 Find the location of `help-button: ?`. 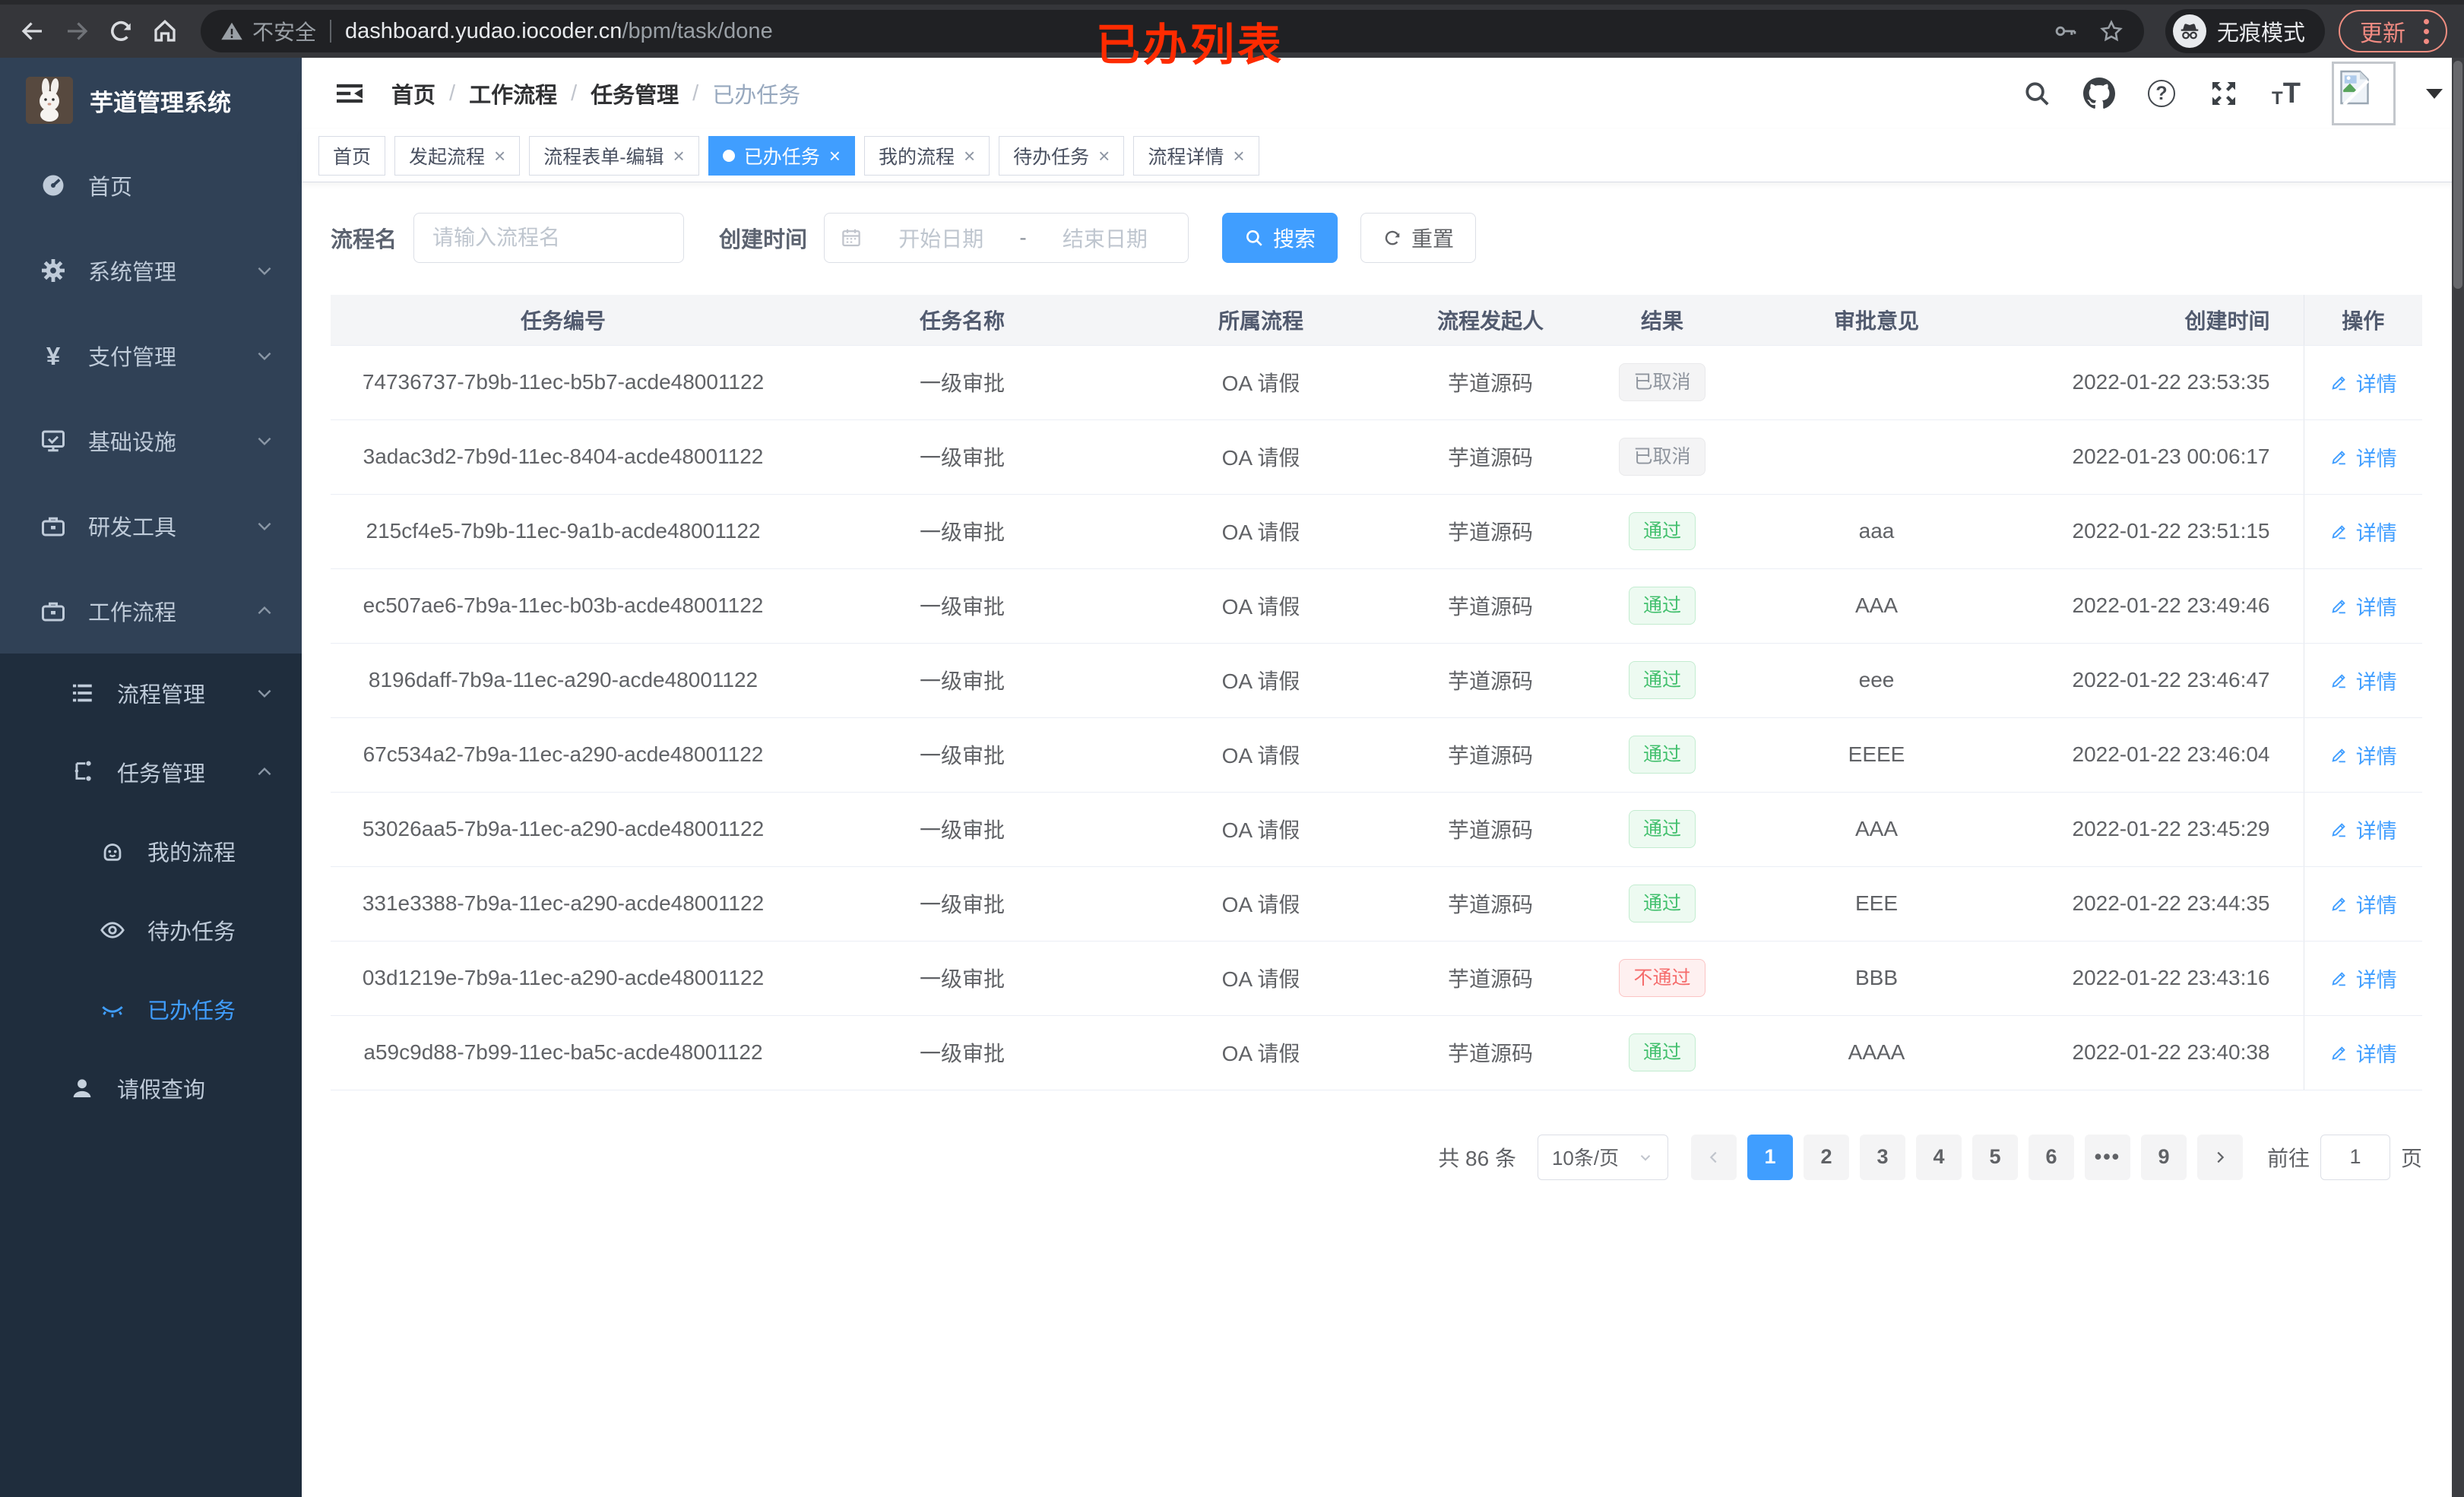

help-button: ? is located at coordinates (2161, 93).